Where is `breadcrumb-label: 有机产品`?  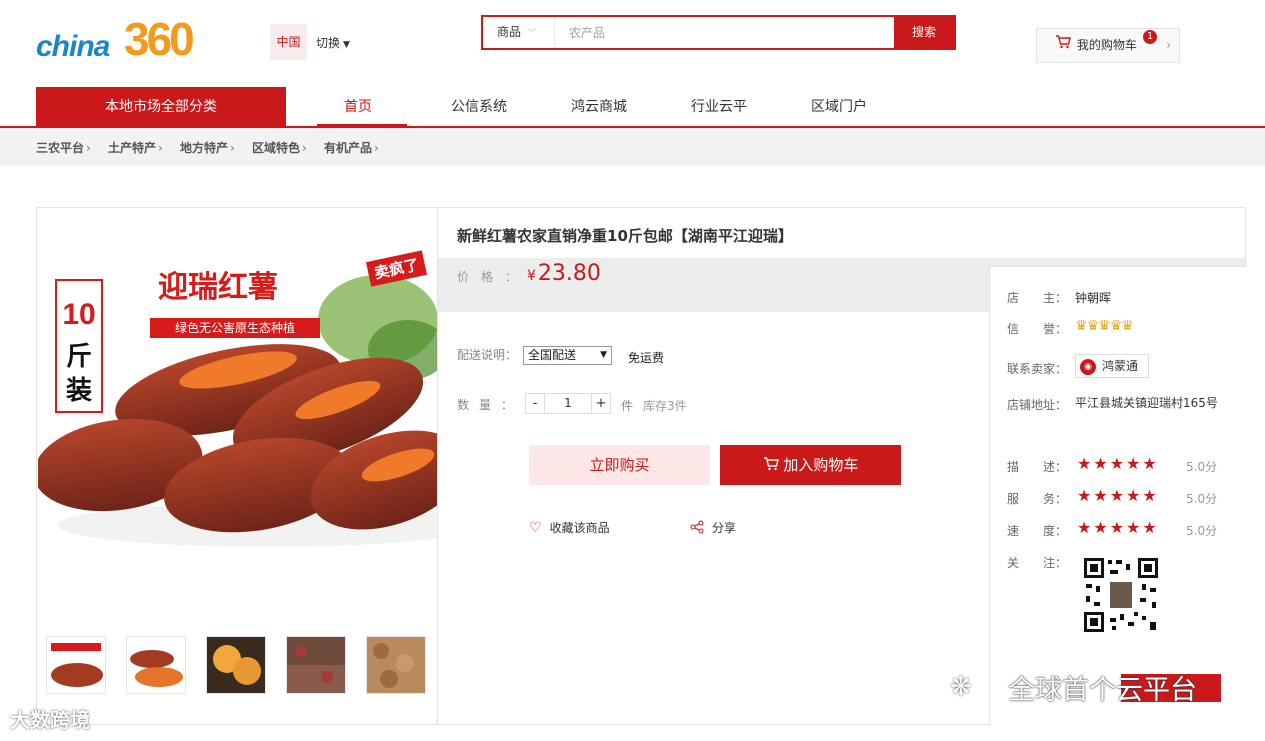 breadcrumb-label: 有机产品 is located at coordinates (348, 148).